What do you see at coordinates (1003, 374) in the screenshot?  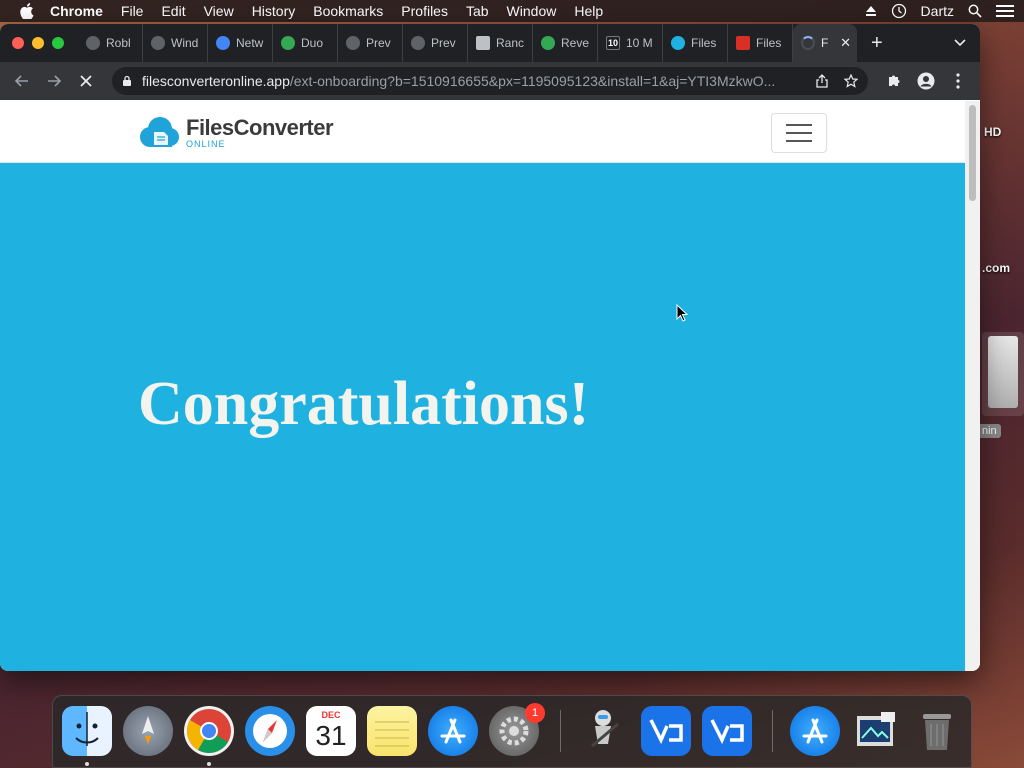 I see `desktop-drive-icon` at bounding box center [1003, 374].